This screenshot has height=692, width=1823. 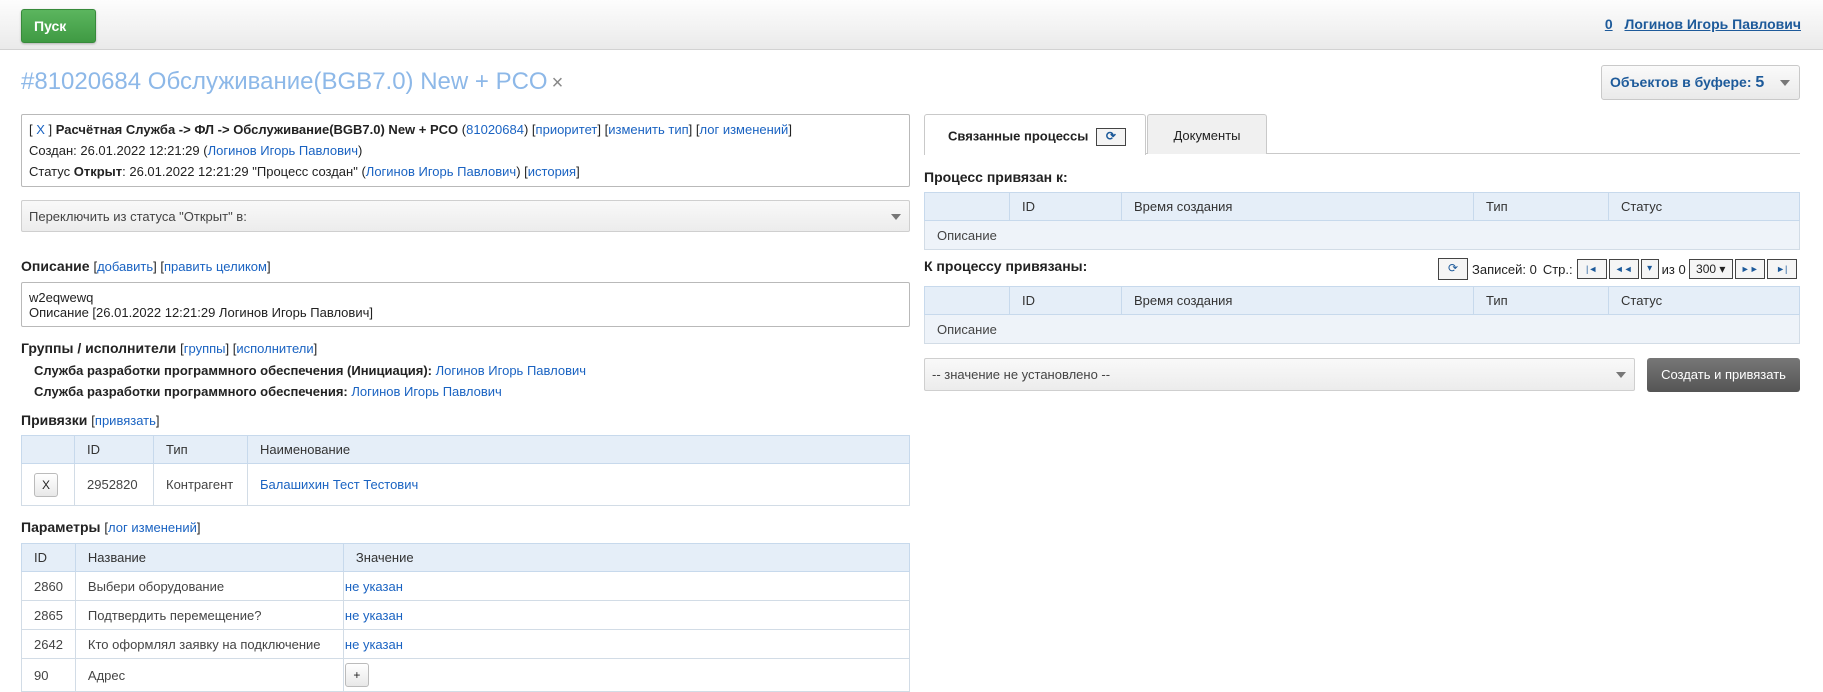 What do you see at coordinates (1713, 24) in the screenshot?
I see `user-name-link: Логинов Игорь Павлович` at bounding box center [1713, 24].